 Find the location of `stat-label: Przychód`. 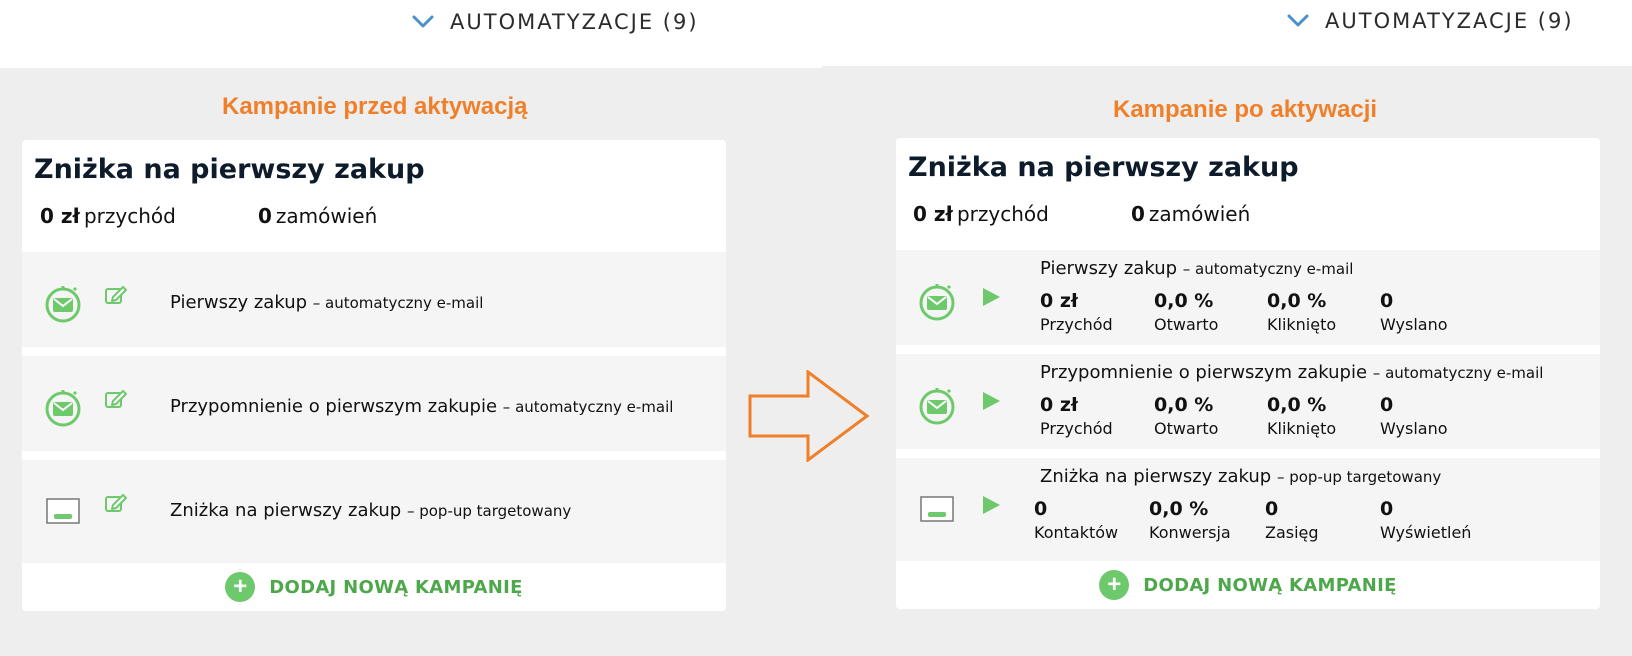

stat-label: Przychód is located at coordinates (1076, 428).